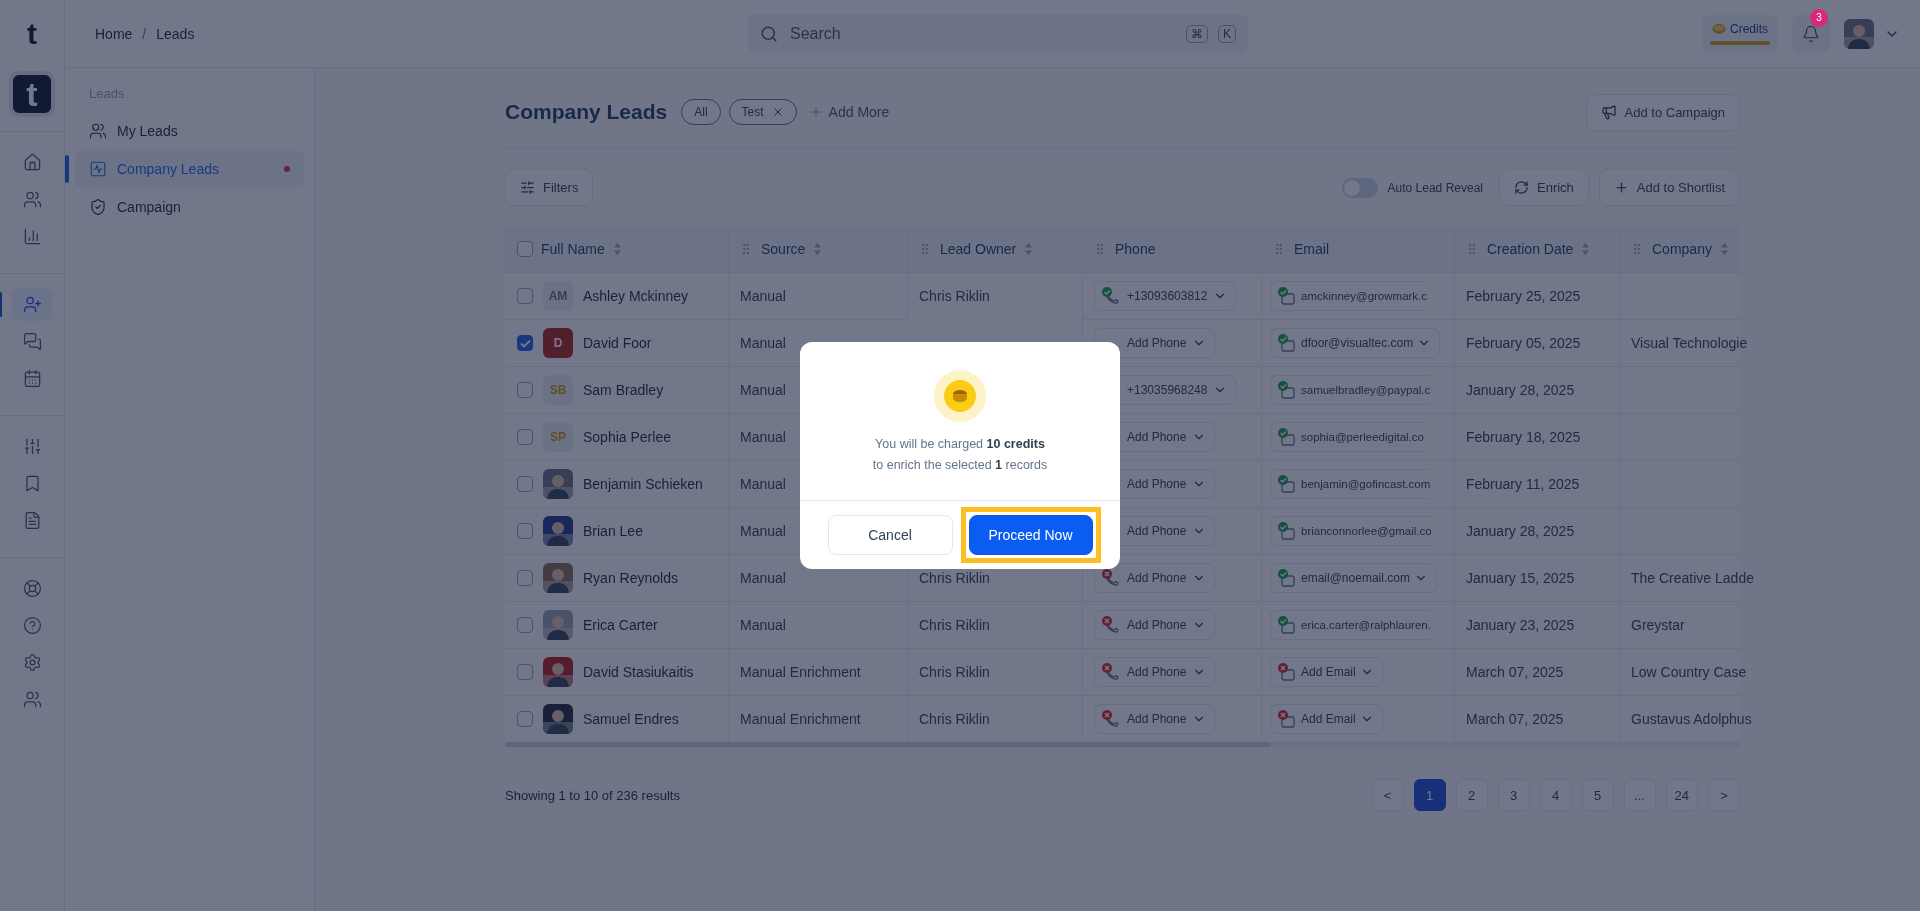 The height and width of the screenshot is (911, 1920). Describe the element at coordinates (1387, 795) in the screenshot. I see `previous-page-button: <` at that location.